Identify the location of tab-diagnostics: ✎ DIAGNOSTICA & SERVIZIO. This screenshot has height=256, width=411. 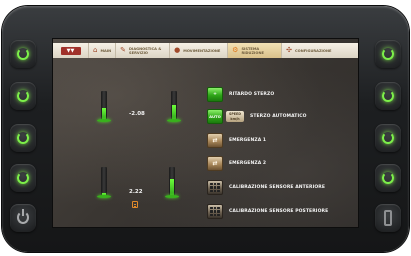
(143, 50).